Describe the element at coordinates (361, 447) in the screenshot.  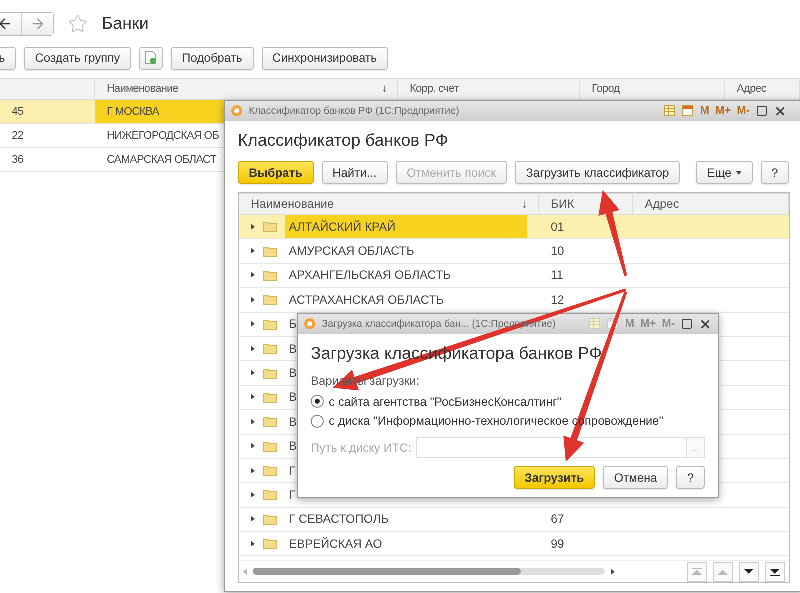
I see `field-label: Путь к диску ИТС:` at that location.